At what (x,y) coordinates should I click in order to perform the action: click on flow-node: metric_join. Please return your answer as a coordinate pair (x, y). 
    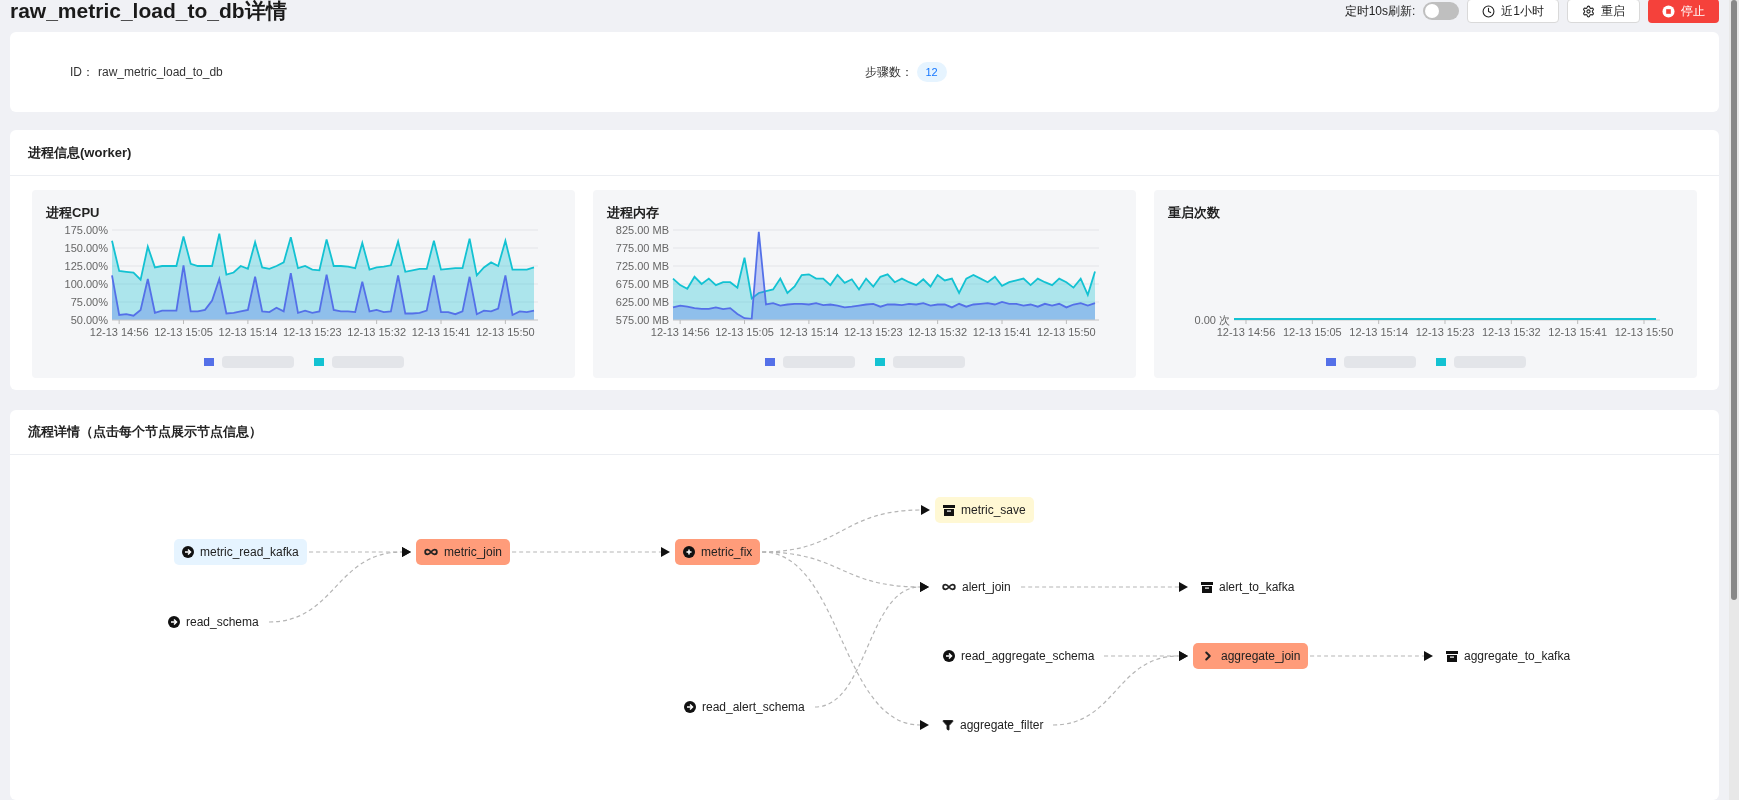
    Looking at the image, I should click on (463, 552).